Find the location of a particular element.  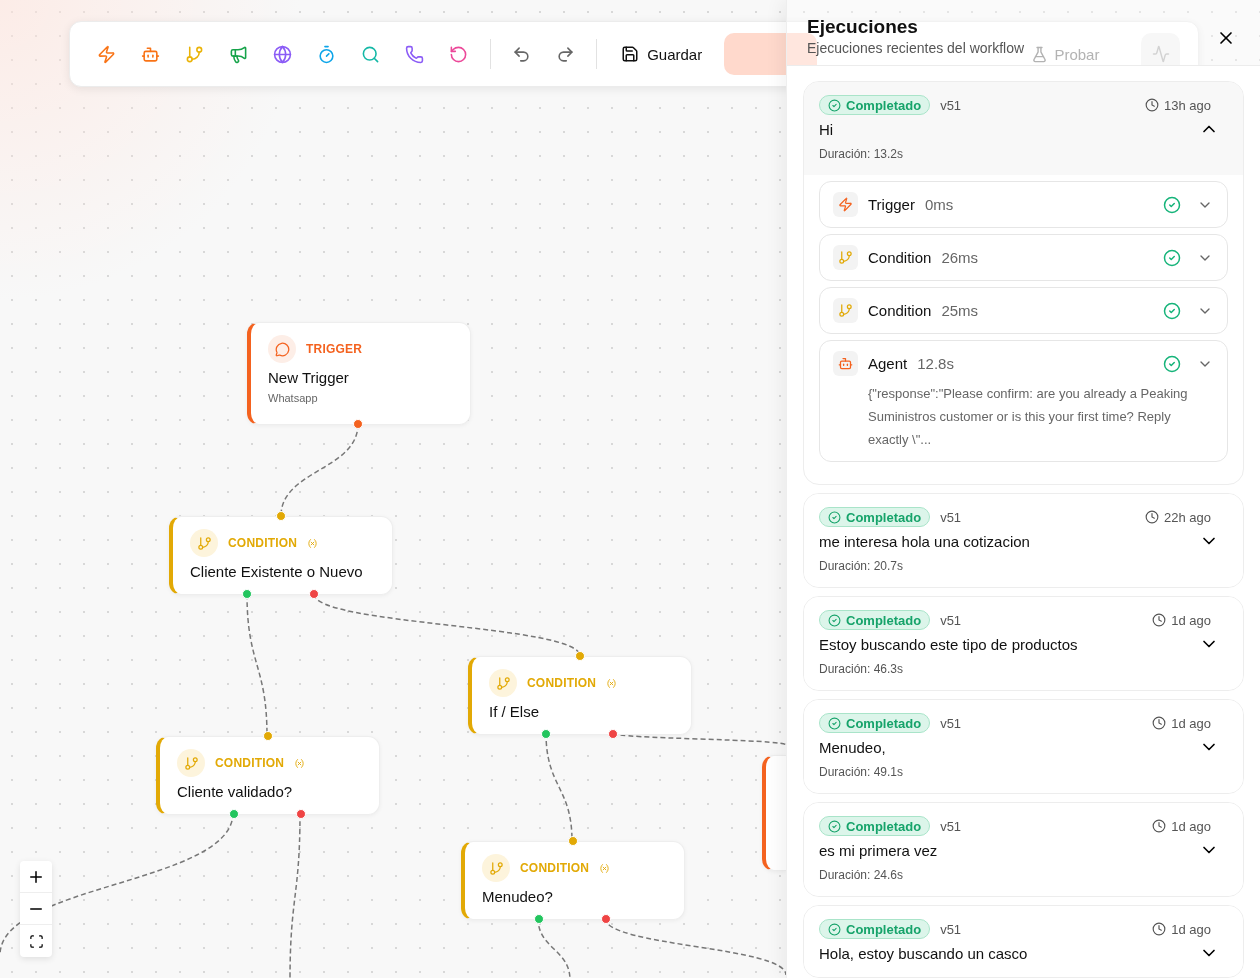

node-type-label: TRIGGER is located at coordinates (334, 349).